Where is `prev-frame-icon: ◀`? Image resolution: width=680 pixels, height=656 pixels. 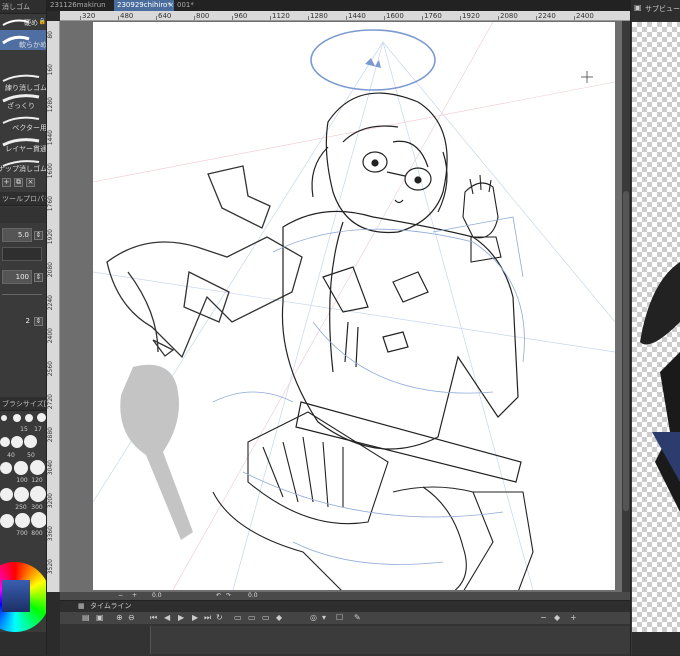
prev-frame-icon: ◀ is located at coordinates (167, 617).